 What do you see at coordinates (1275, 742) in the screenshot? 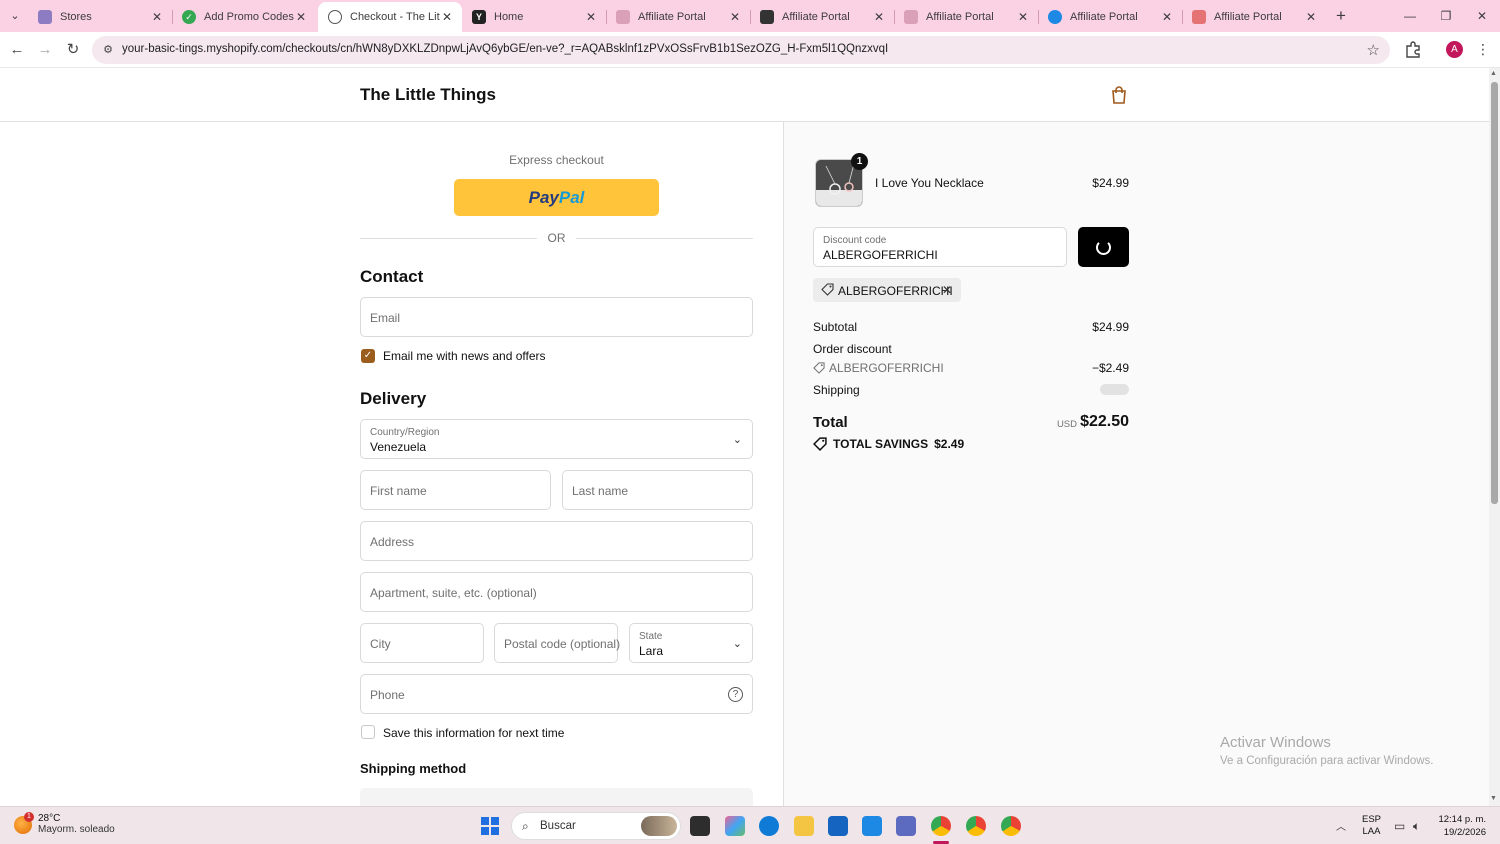
I see `watermark-title: Activar Windows` at bounding box center [1275, 742].